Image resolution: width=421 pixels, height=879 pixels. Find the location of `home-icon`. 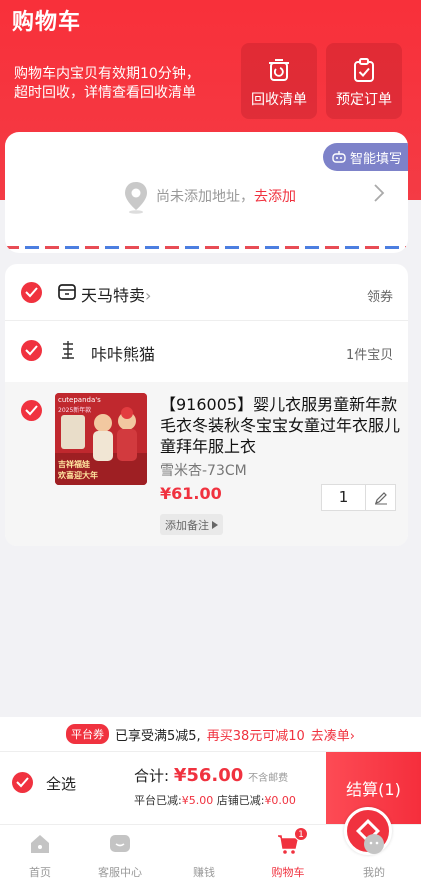

home-icon is located at coordinates (40, 844).